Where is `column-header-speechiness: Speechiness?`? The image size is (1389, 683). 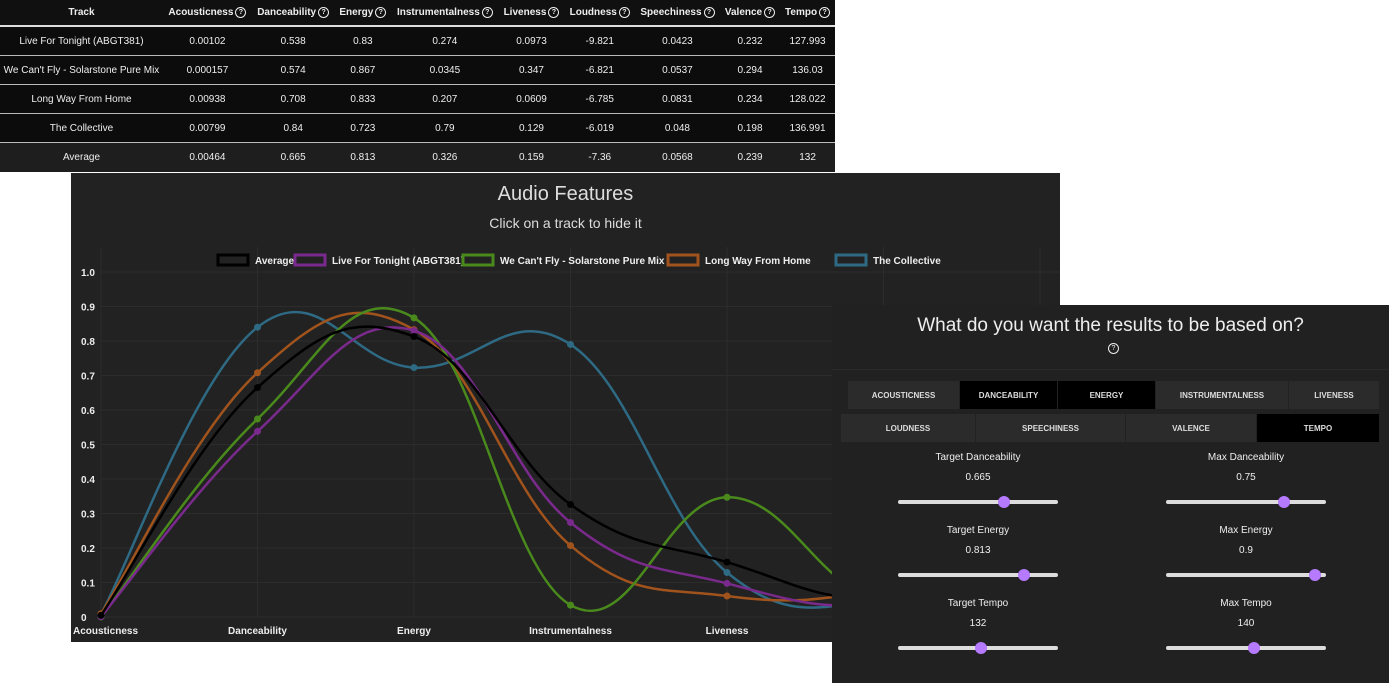
column-header-speechiness: Speechiness? is located at coordinates (677, 13).